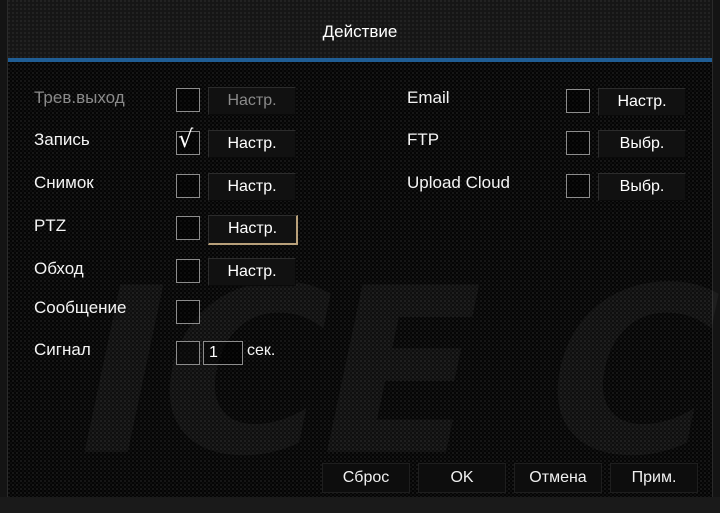 This screenshot has width=720, height=513. Describe the element at coordinates (80, 307) in the screenshot. I see `label-message: Сообщение` at that location.